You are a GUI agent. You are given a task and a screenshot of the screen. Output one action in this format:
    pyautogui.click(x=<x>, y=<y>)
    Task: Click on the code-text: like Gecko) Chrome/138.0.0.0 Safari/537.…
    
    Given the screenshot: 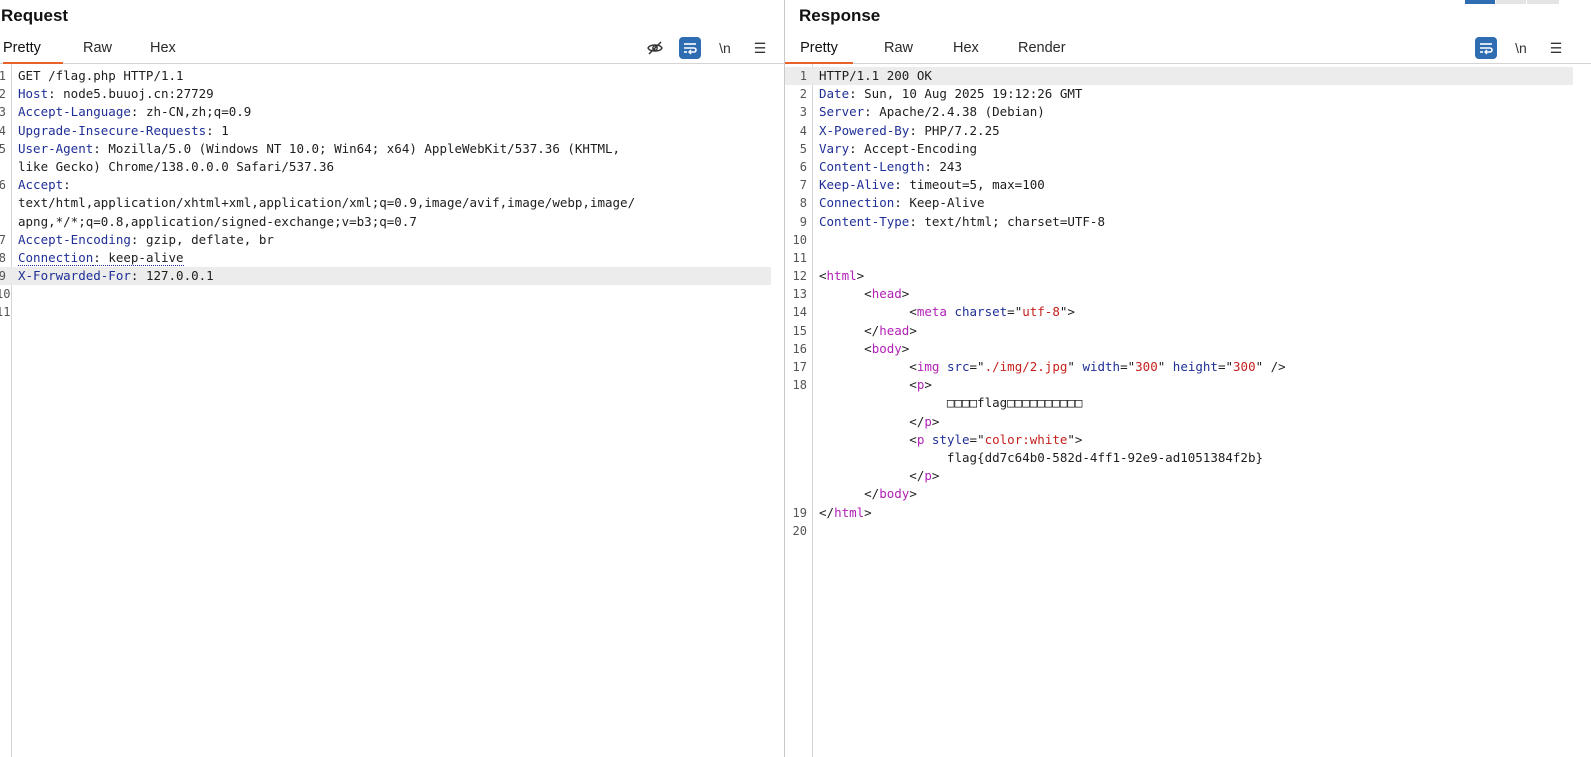 What is the action you would take?
    pyautogui.click(x=176, y=167)
    